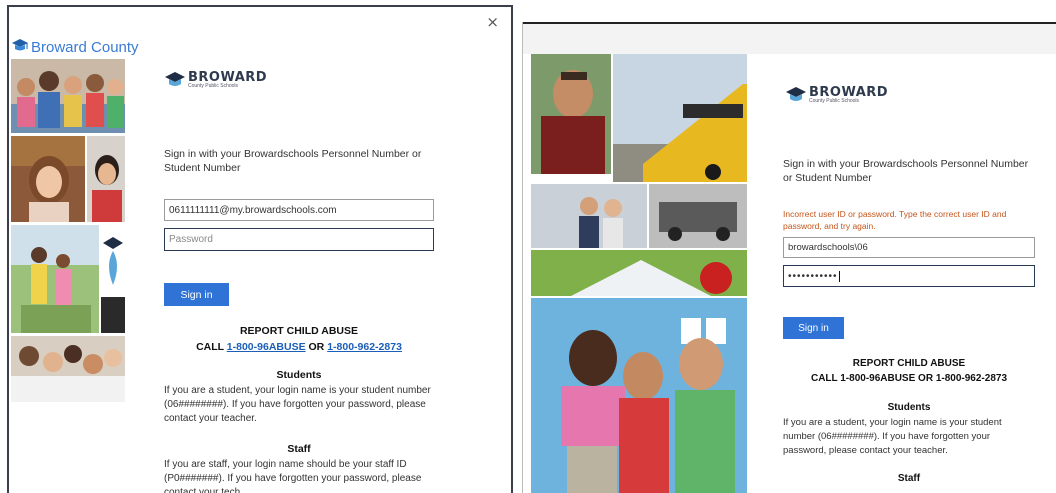 This screenshot has width=1056, height=493. I want to click on close-icon: ×, so click(492, 22).